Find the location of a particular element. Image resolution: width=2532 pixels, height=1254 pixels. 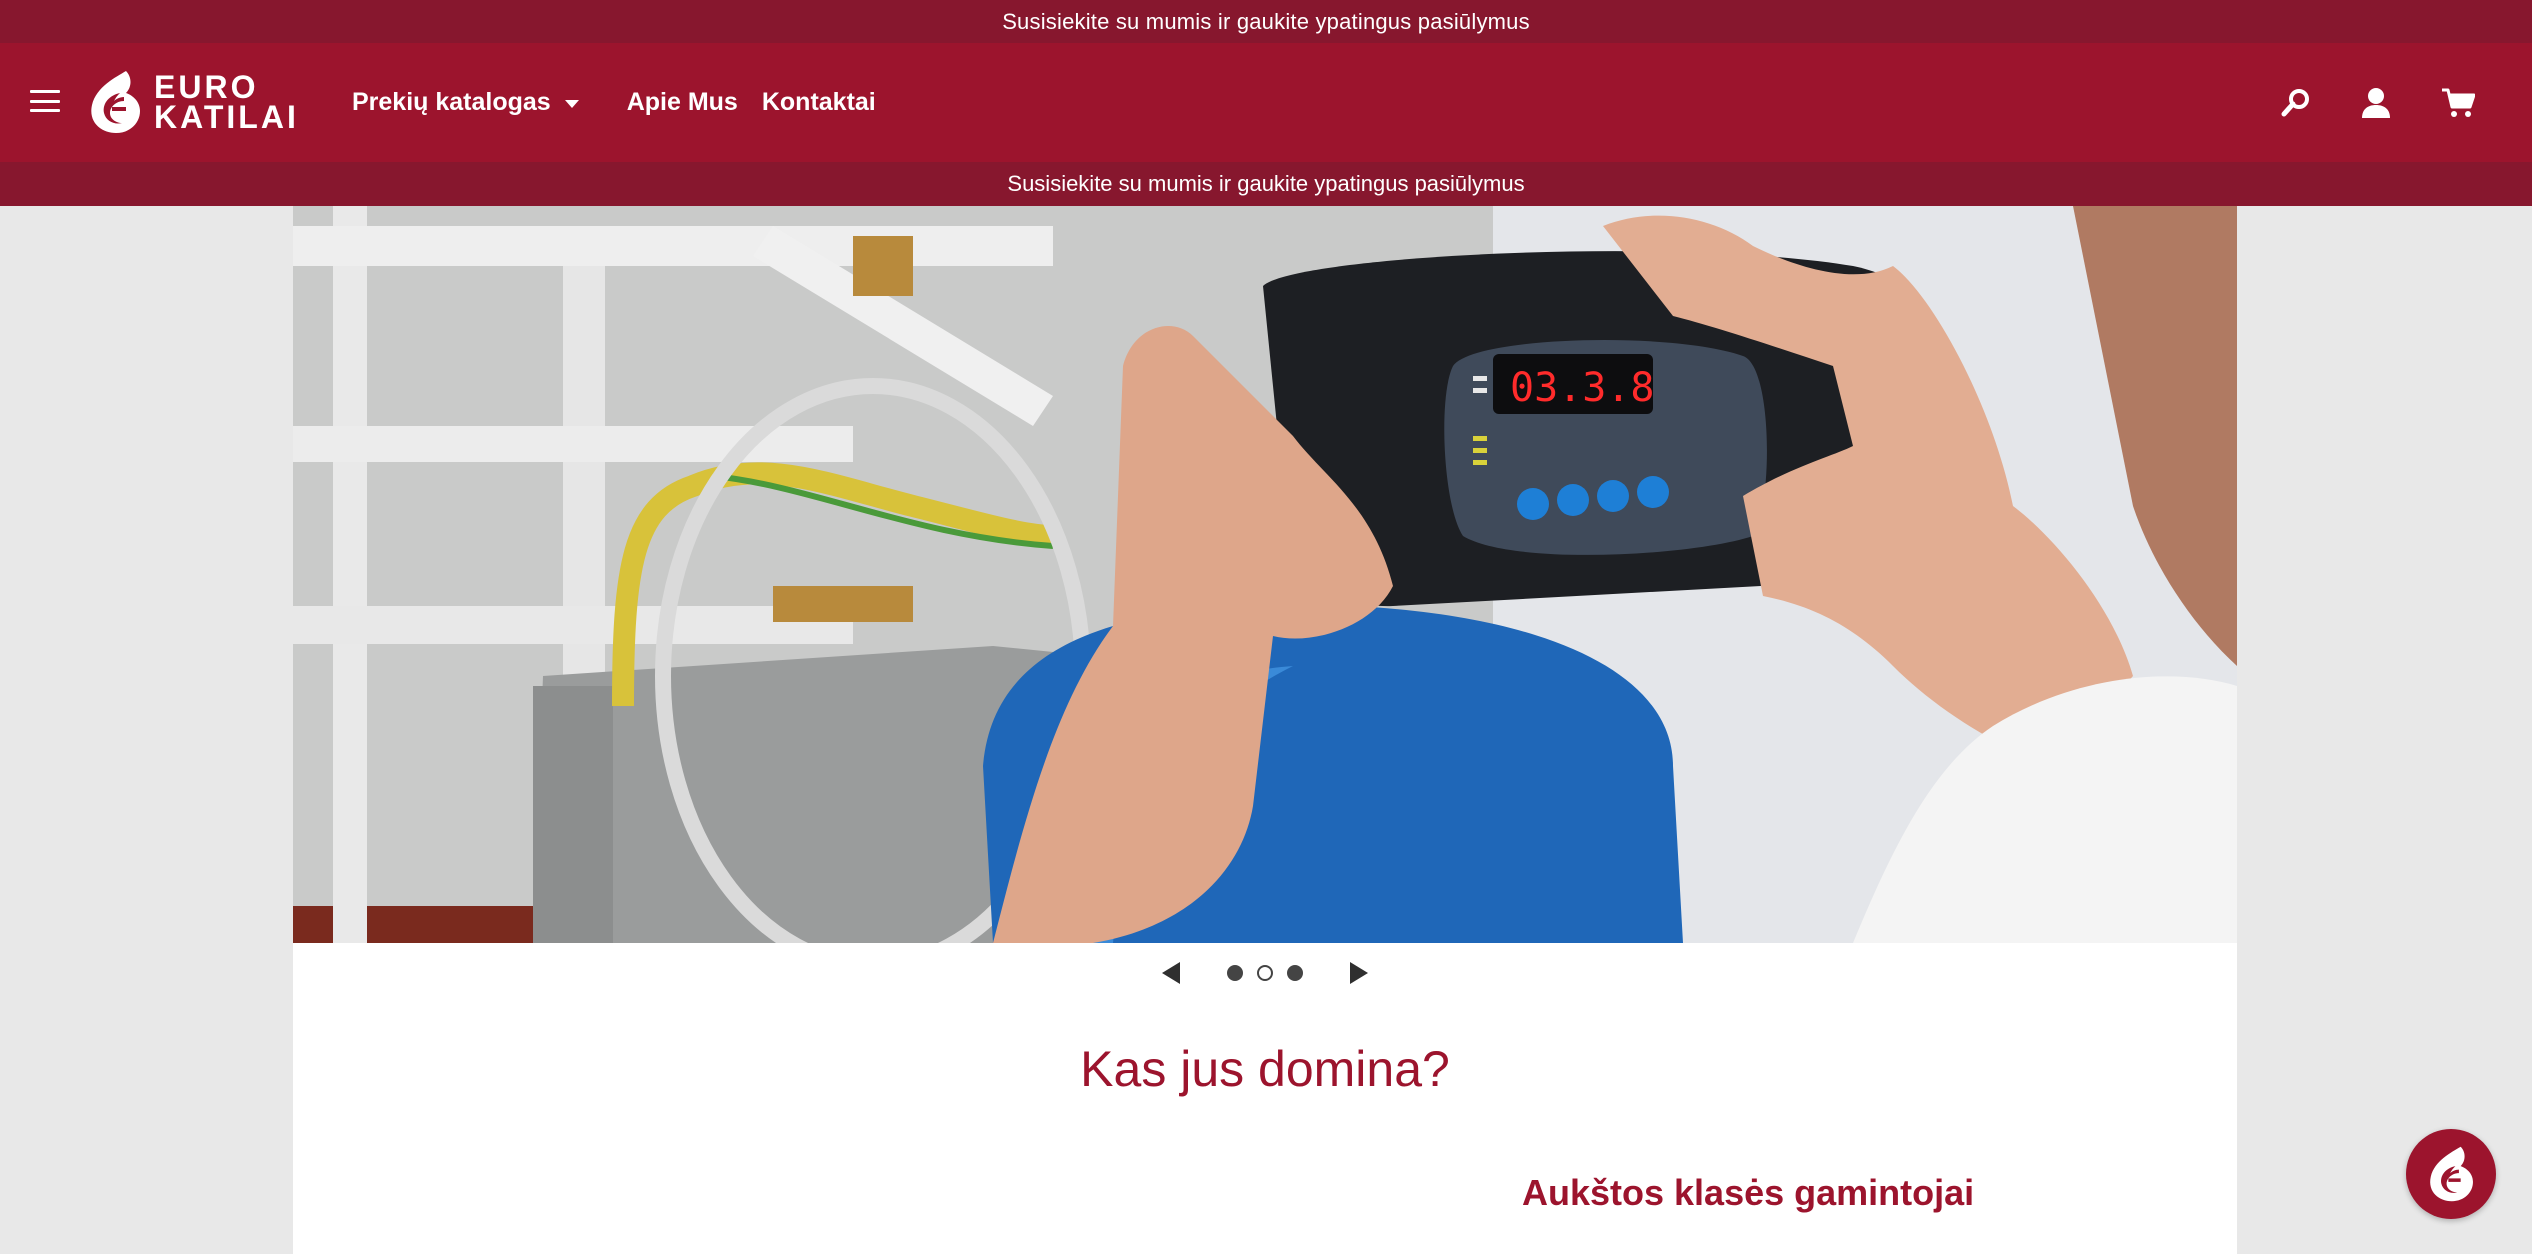

nav-contacts-label: Kontaktai is located at coordinates (818, 102).